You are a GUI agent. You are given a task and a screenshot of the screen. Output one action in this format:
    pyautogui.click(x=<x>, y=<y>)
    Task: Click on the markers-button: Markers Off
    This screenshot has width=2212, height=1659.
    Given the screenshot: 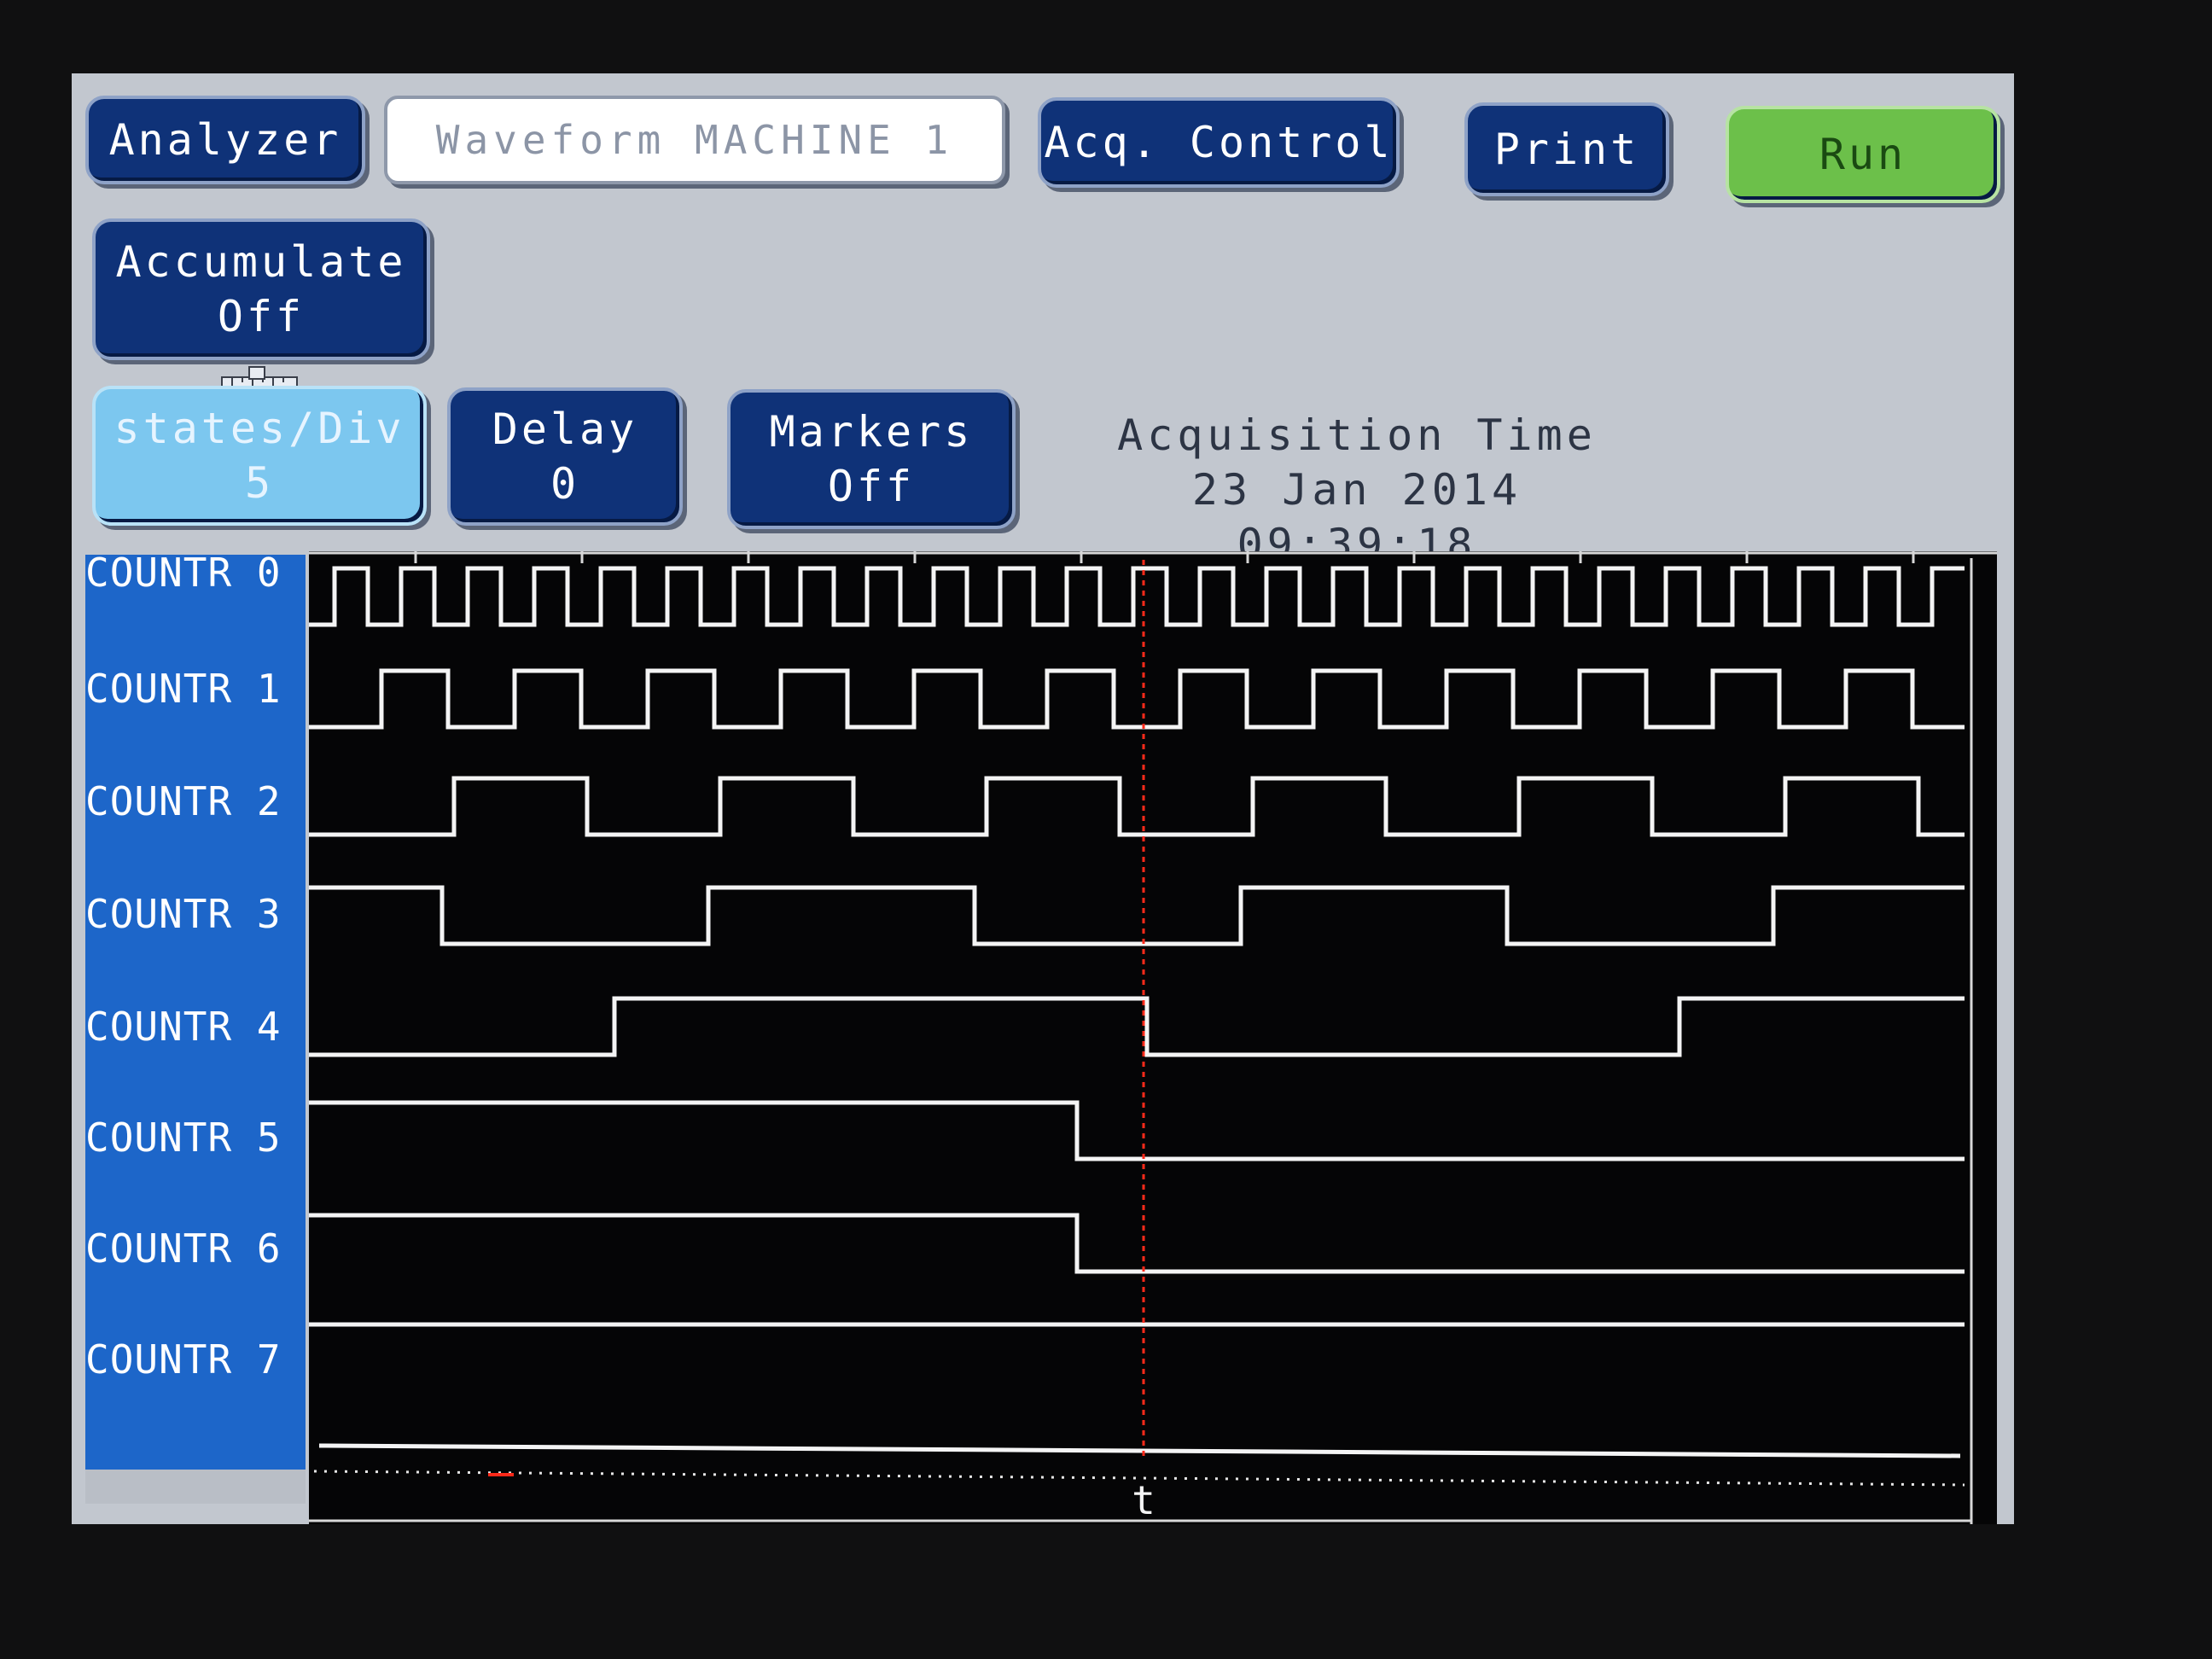 What is the action you would take?
    pyautogui.click(x=871, y=459)
    